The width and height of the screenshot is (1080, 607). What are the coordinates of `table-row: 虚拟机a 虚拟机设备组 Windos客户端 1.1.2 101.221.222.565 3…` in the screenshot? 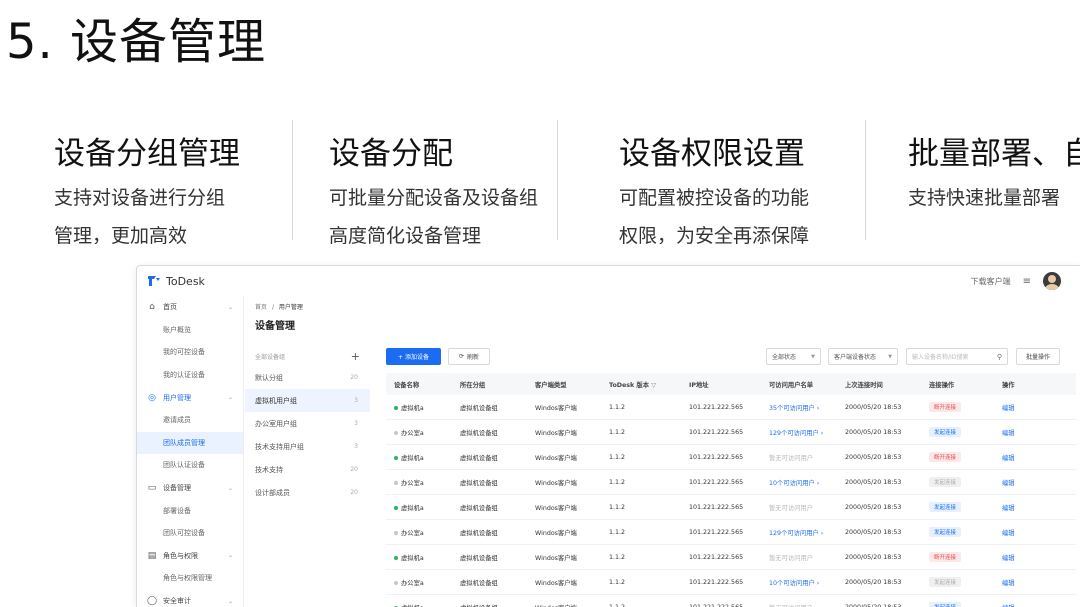 It's located at (731, 407).